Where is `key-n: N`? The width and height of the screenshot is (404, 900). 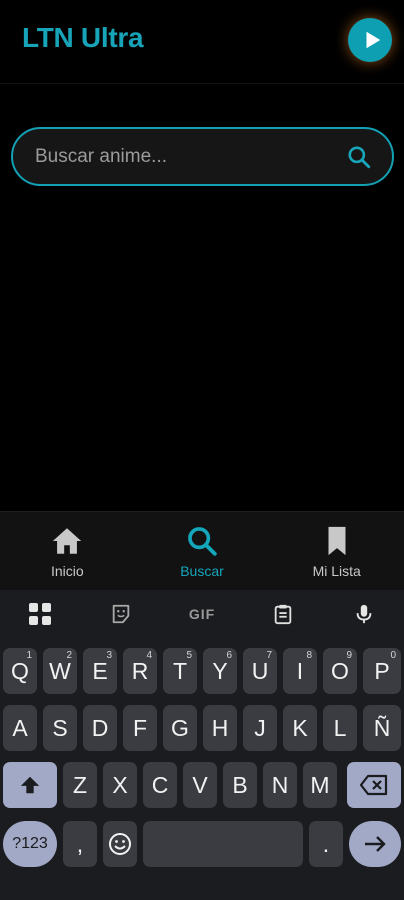
key-n: N is located at coordinates (280, 785).